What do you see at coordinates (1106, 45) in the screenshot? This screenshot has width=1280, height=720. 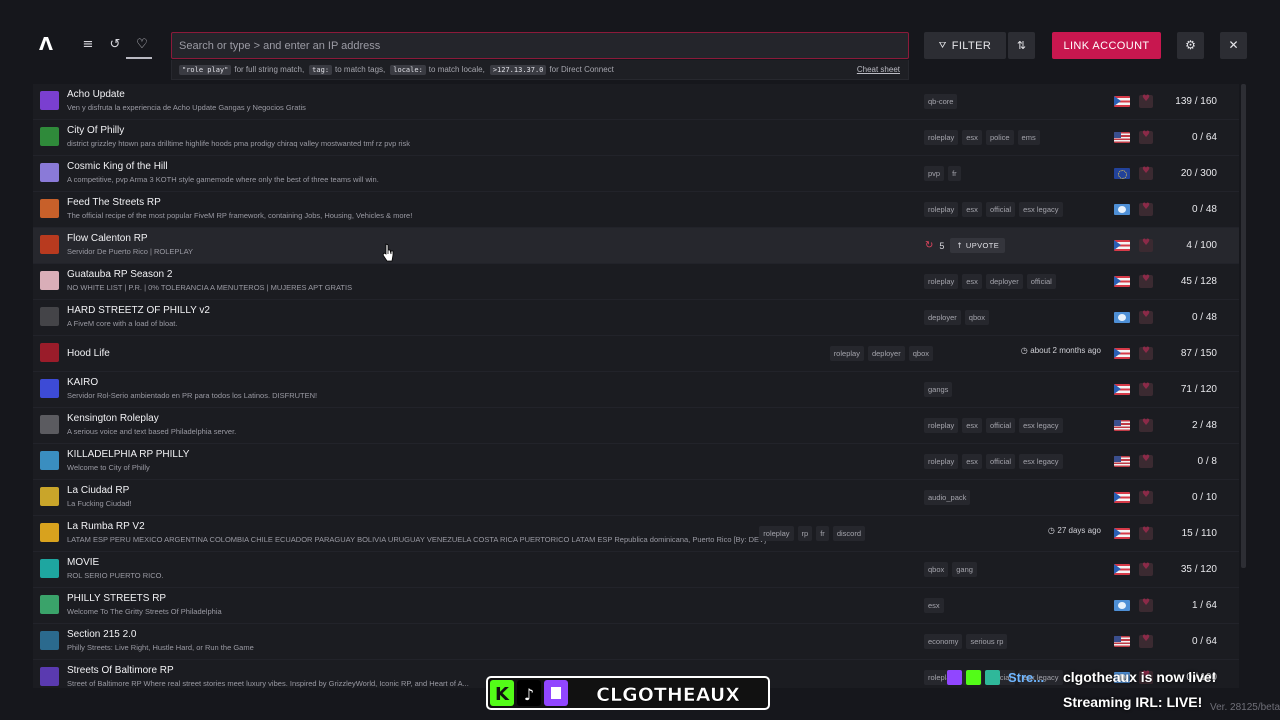 I see `link-account-button: LINK ACCOUNT` at bounding box center [1106, 45].